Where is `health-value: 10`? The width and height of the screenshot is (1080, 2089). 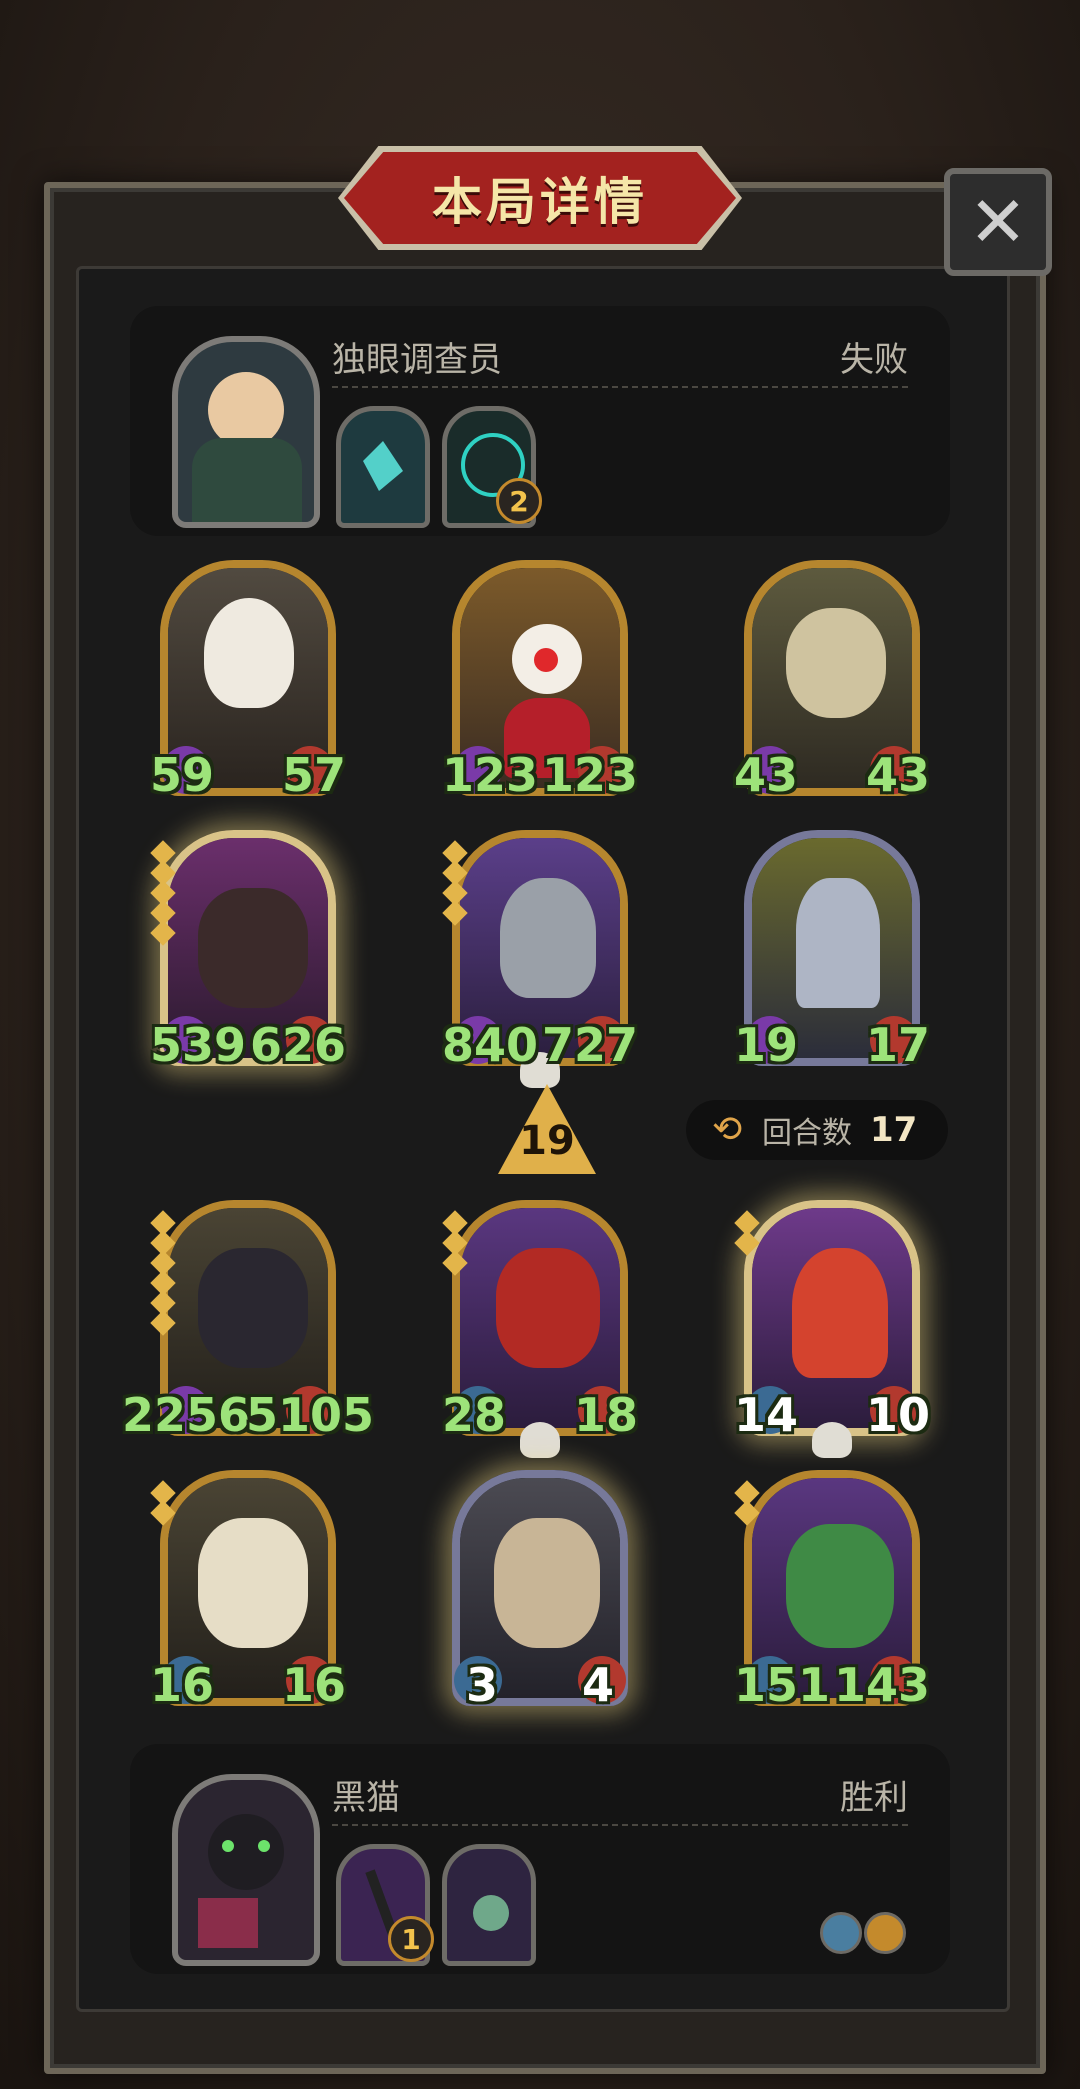
health-value: 10 is located at coordinates (897, 1415).